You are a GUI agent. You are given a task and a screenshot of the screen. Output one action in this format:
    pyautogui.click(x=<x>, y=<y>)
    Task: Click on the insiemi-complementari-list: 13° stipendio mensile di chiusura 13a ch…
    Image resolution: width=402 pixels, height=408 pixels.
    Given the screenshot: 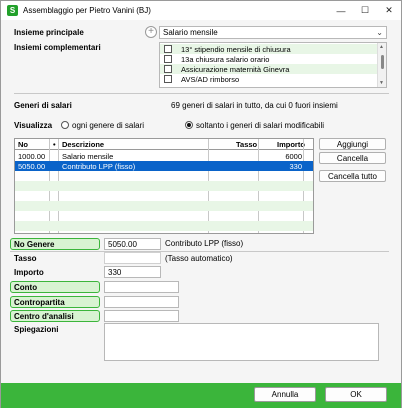 What is the action you would take?
    pyautogui.click(x=273, y=65)
    